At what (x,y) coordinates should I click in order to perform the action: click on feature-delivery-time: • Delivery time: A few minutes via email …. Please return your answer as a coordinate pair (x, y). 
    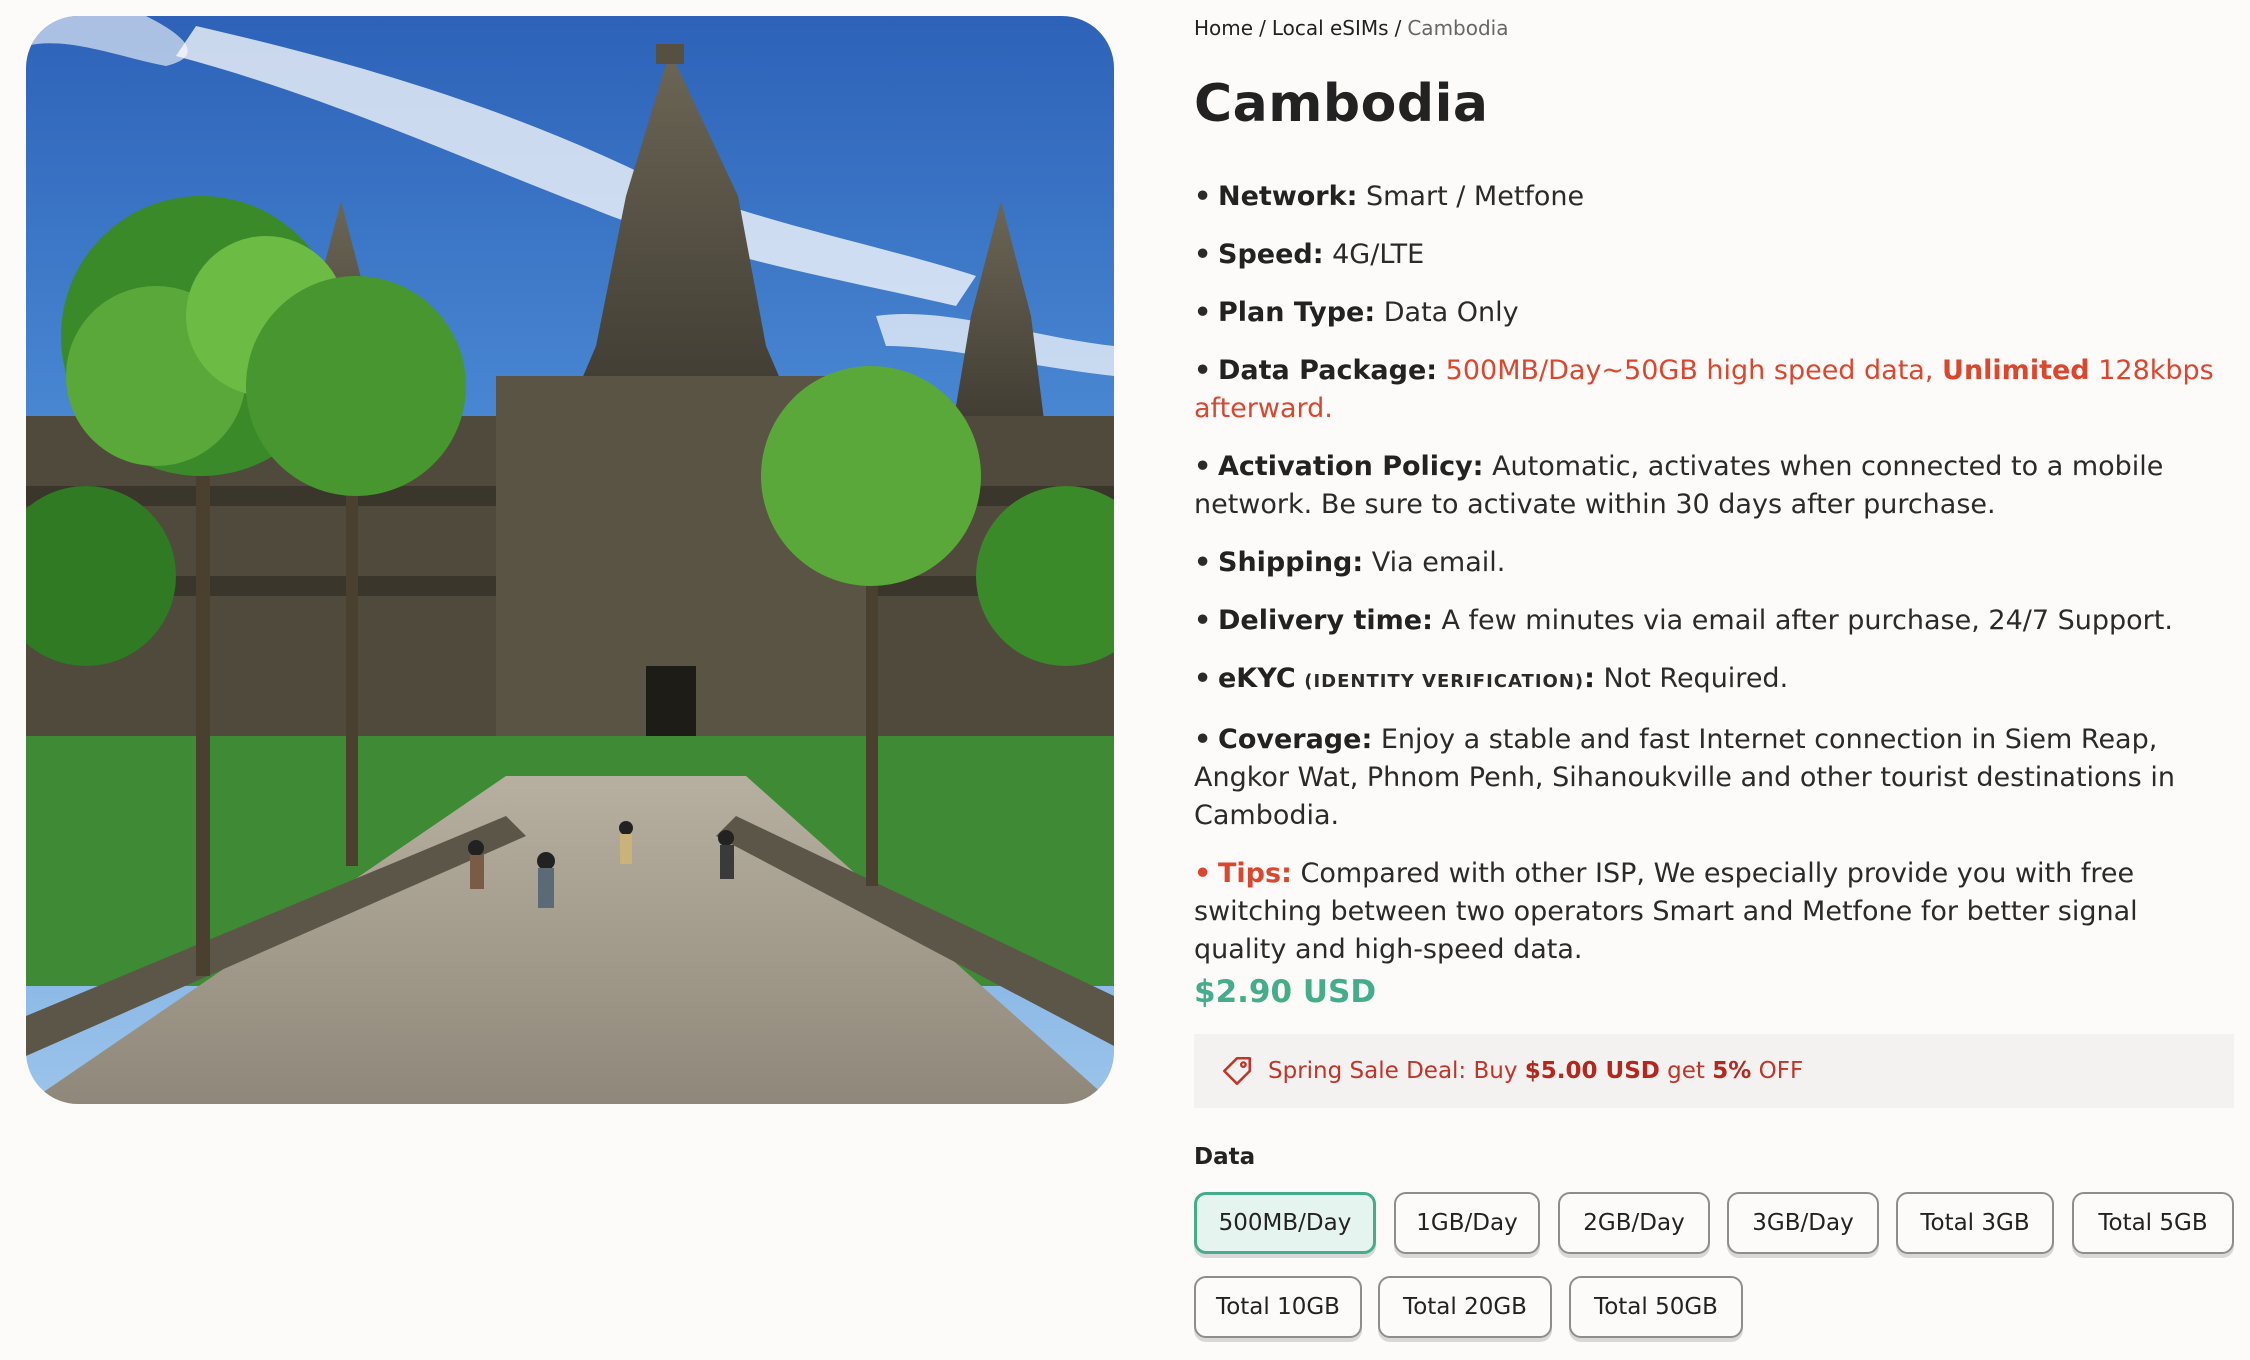
    Looking at the image, I should click on (1714, 621).